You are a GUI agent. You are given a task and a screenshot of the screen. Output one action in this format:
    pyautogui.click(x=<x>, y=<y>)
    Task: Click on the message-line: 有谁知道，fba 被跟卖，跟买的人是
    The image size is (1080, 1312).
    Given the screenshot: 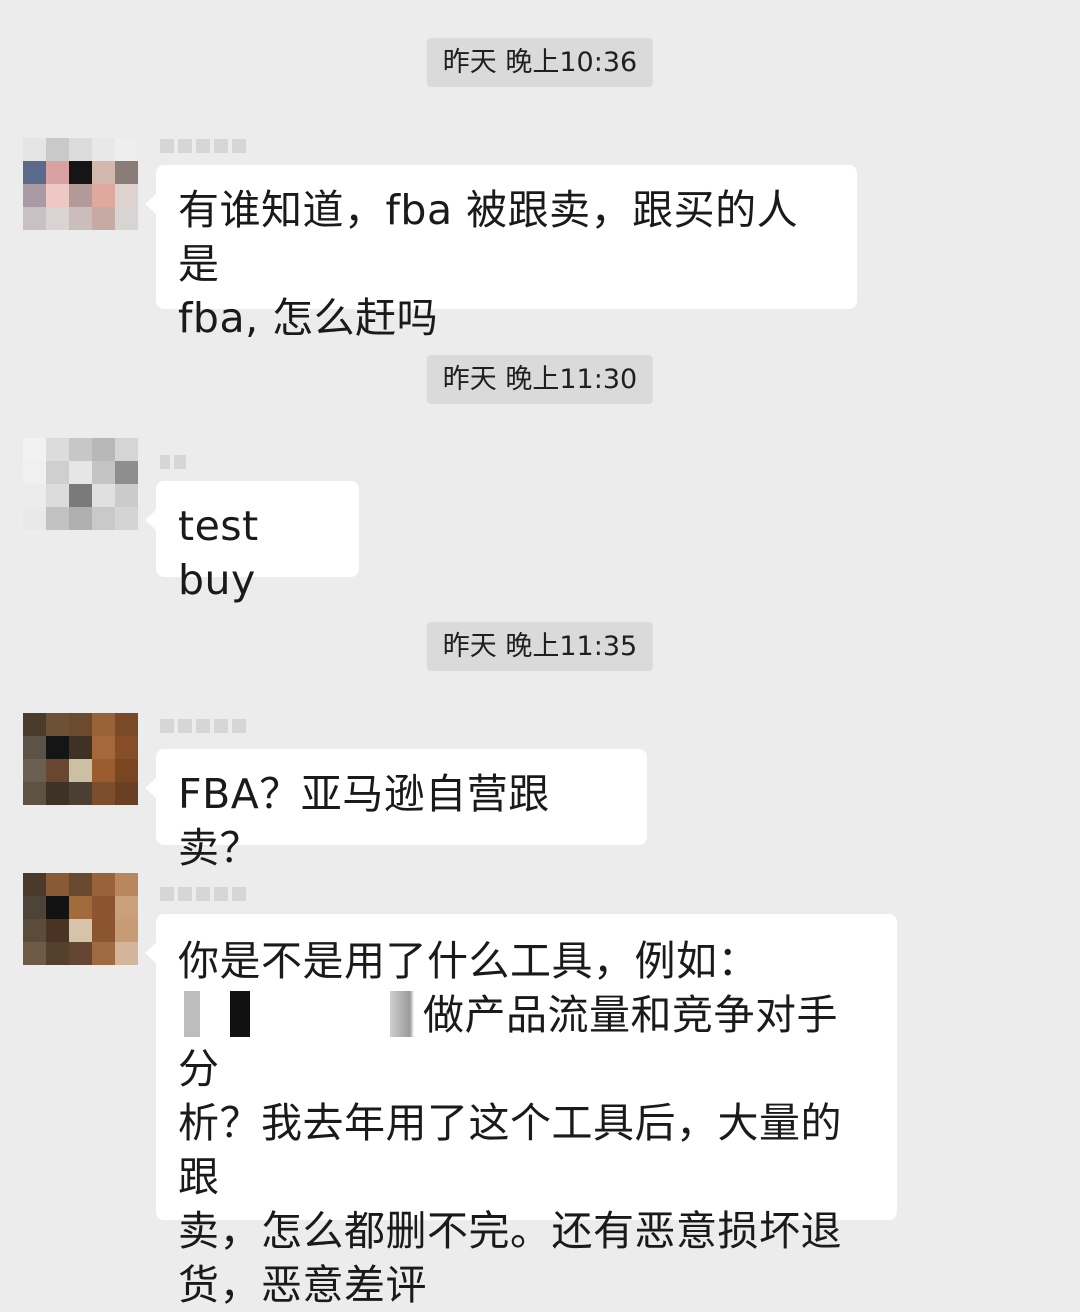 What is the action you would take?
    pyautogui.click(x=488, y=237)
    